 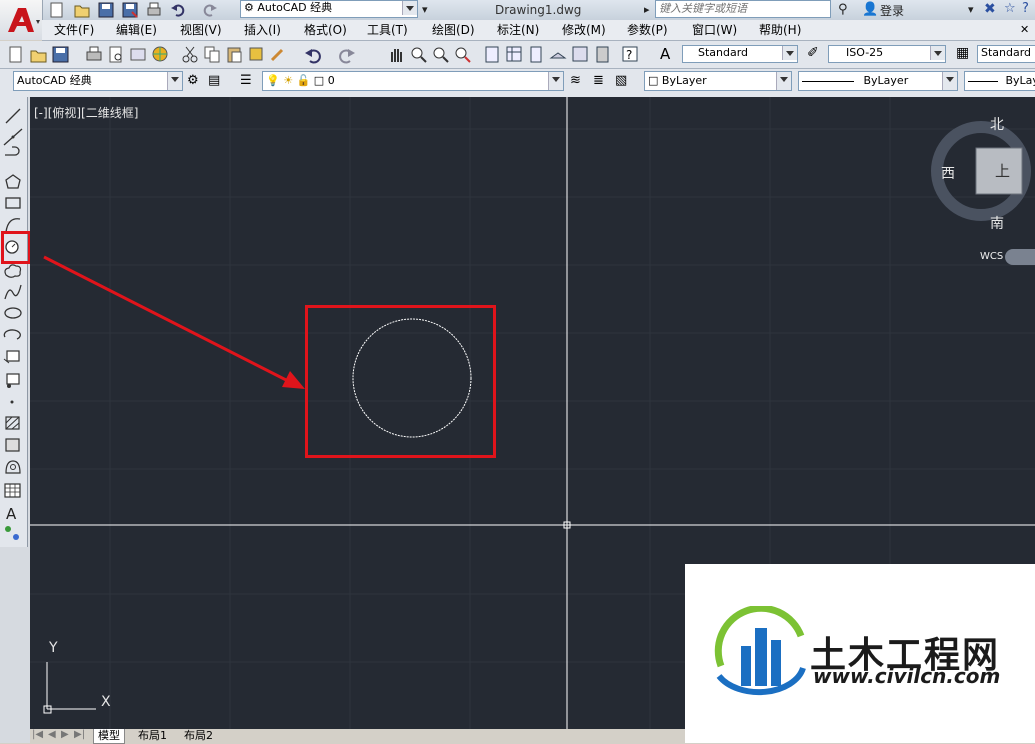 What do you see at coordinates (152, 736) in the screenshot?
I see `tab-layout1: 布局1` at bounding box center [152, 736].